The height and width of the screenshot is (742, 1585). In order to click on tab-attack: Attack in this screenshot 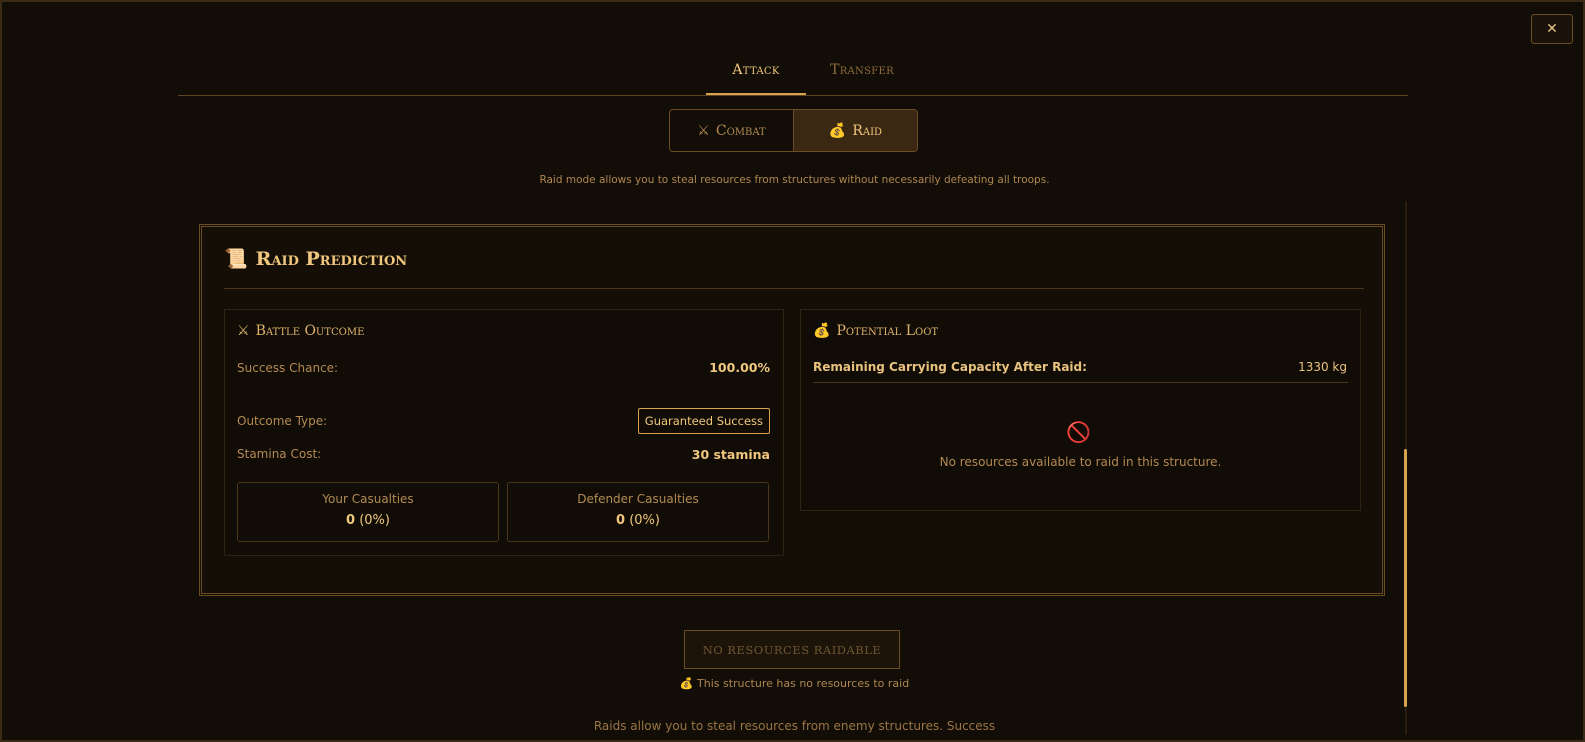, I will do `click(756, 78)`.